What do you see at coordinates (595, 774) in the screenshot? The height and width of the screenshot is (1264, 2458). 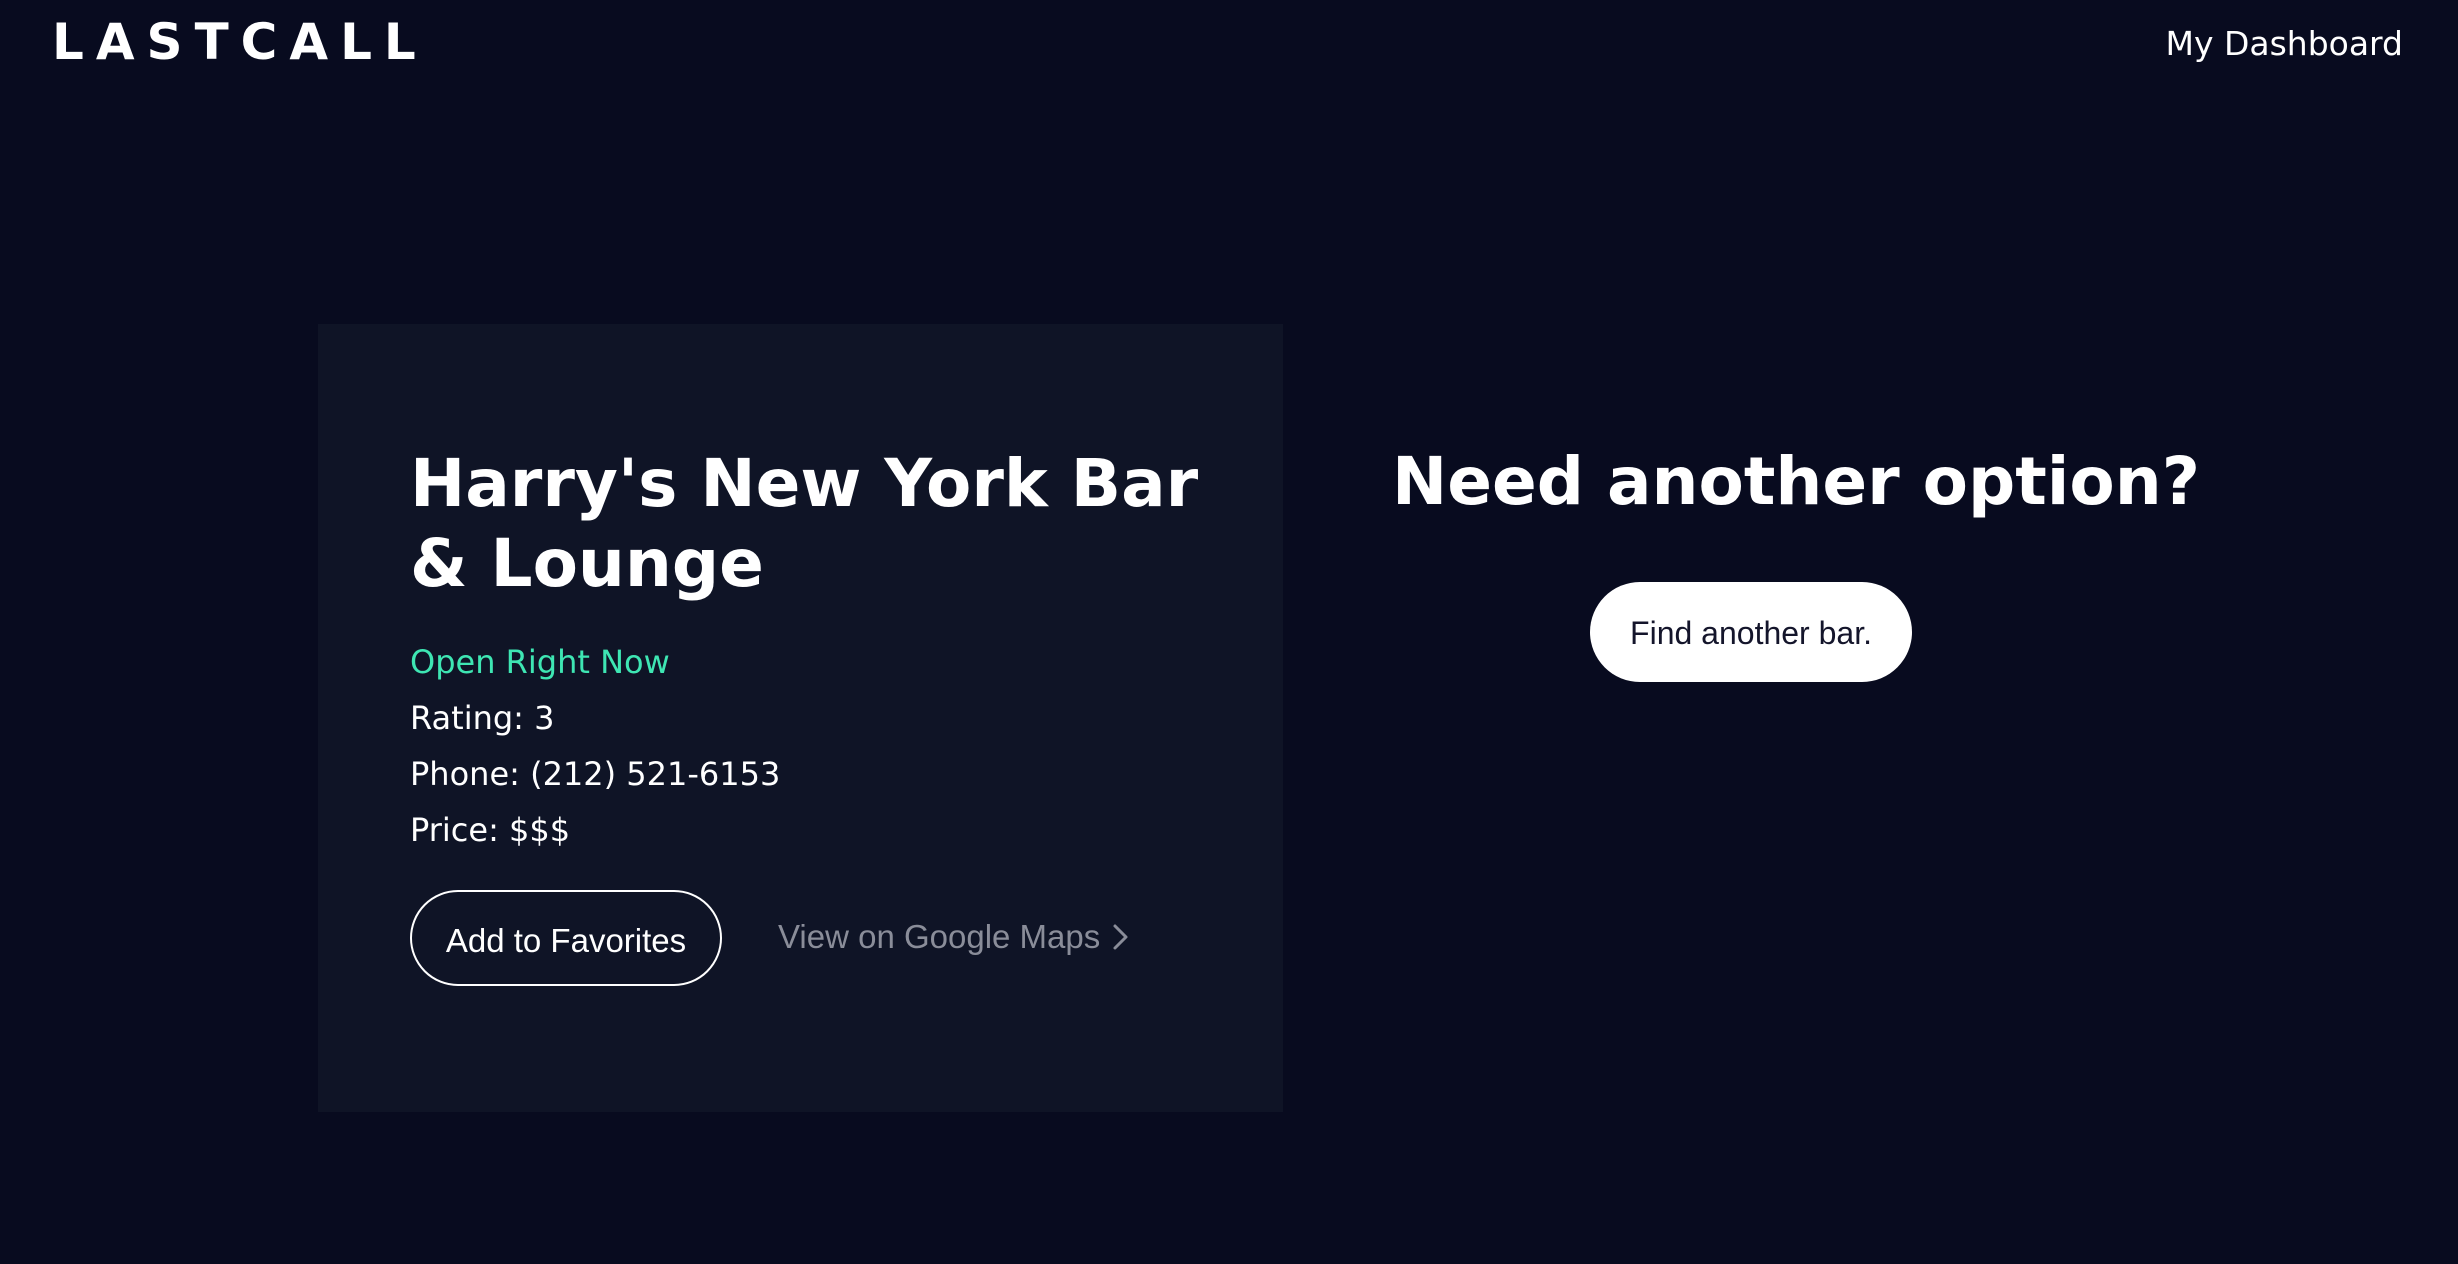 I see `phone-text: Phone: (212) 521-6153` at bounding box center [595, 774].